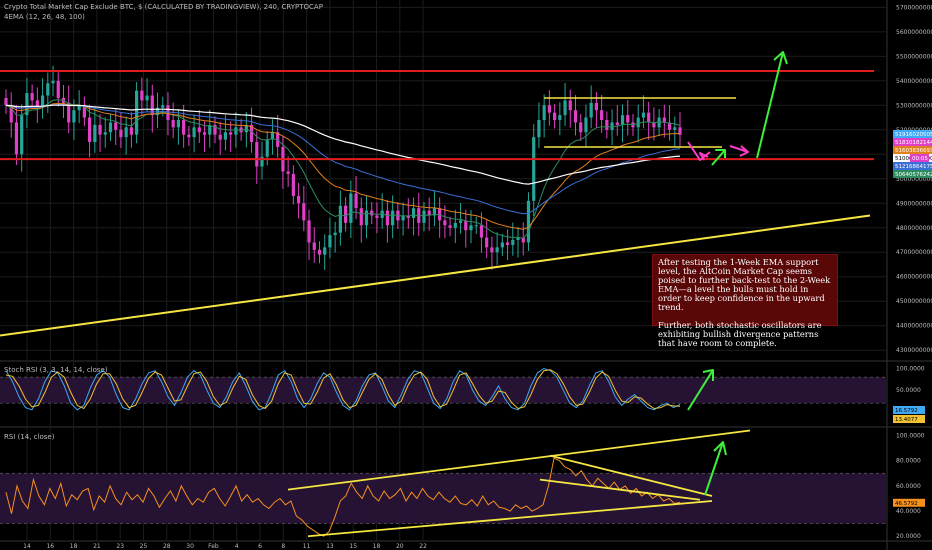 The height and width of the screenshot is (550, 932). I want to click on price-label: 51916020505, so click(913, 135).